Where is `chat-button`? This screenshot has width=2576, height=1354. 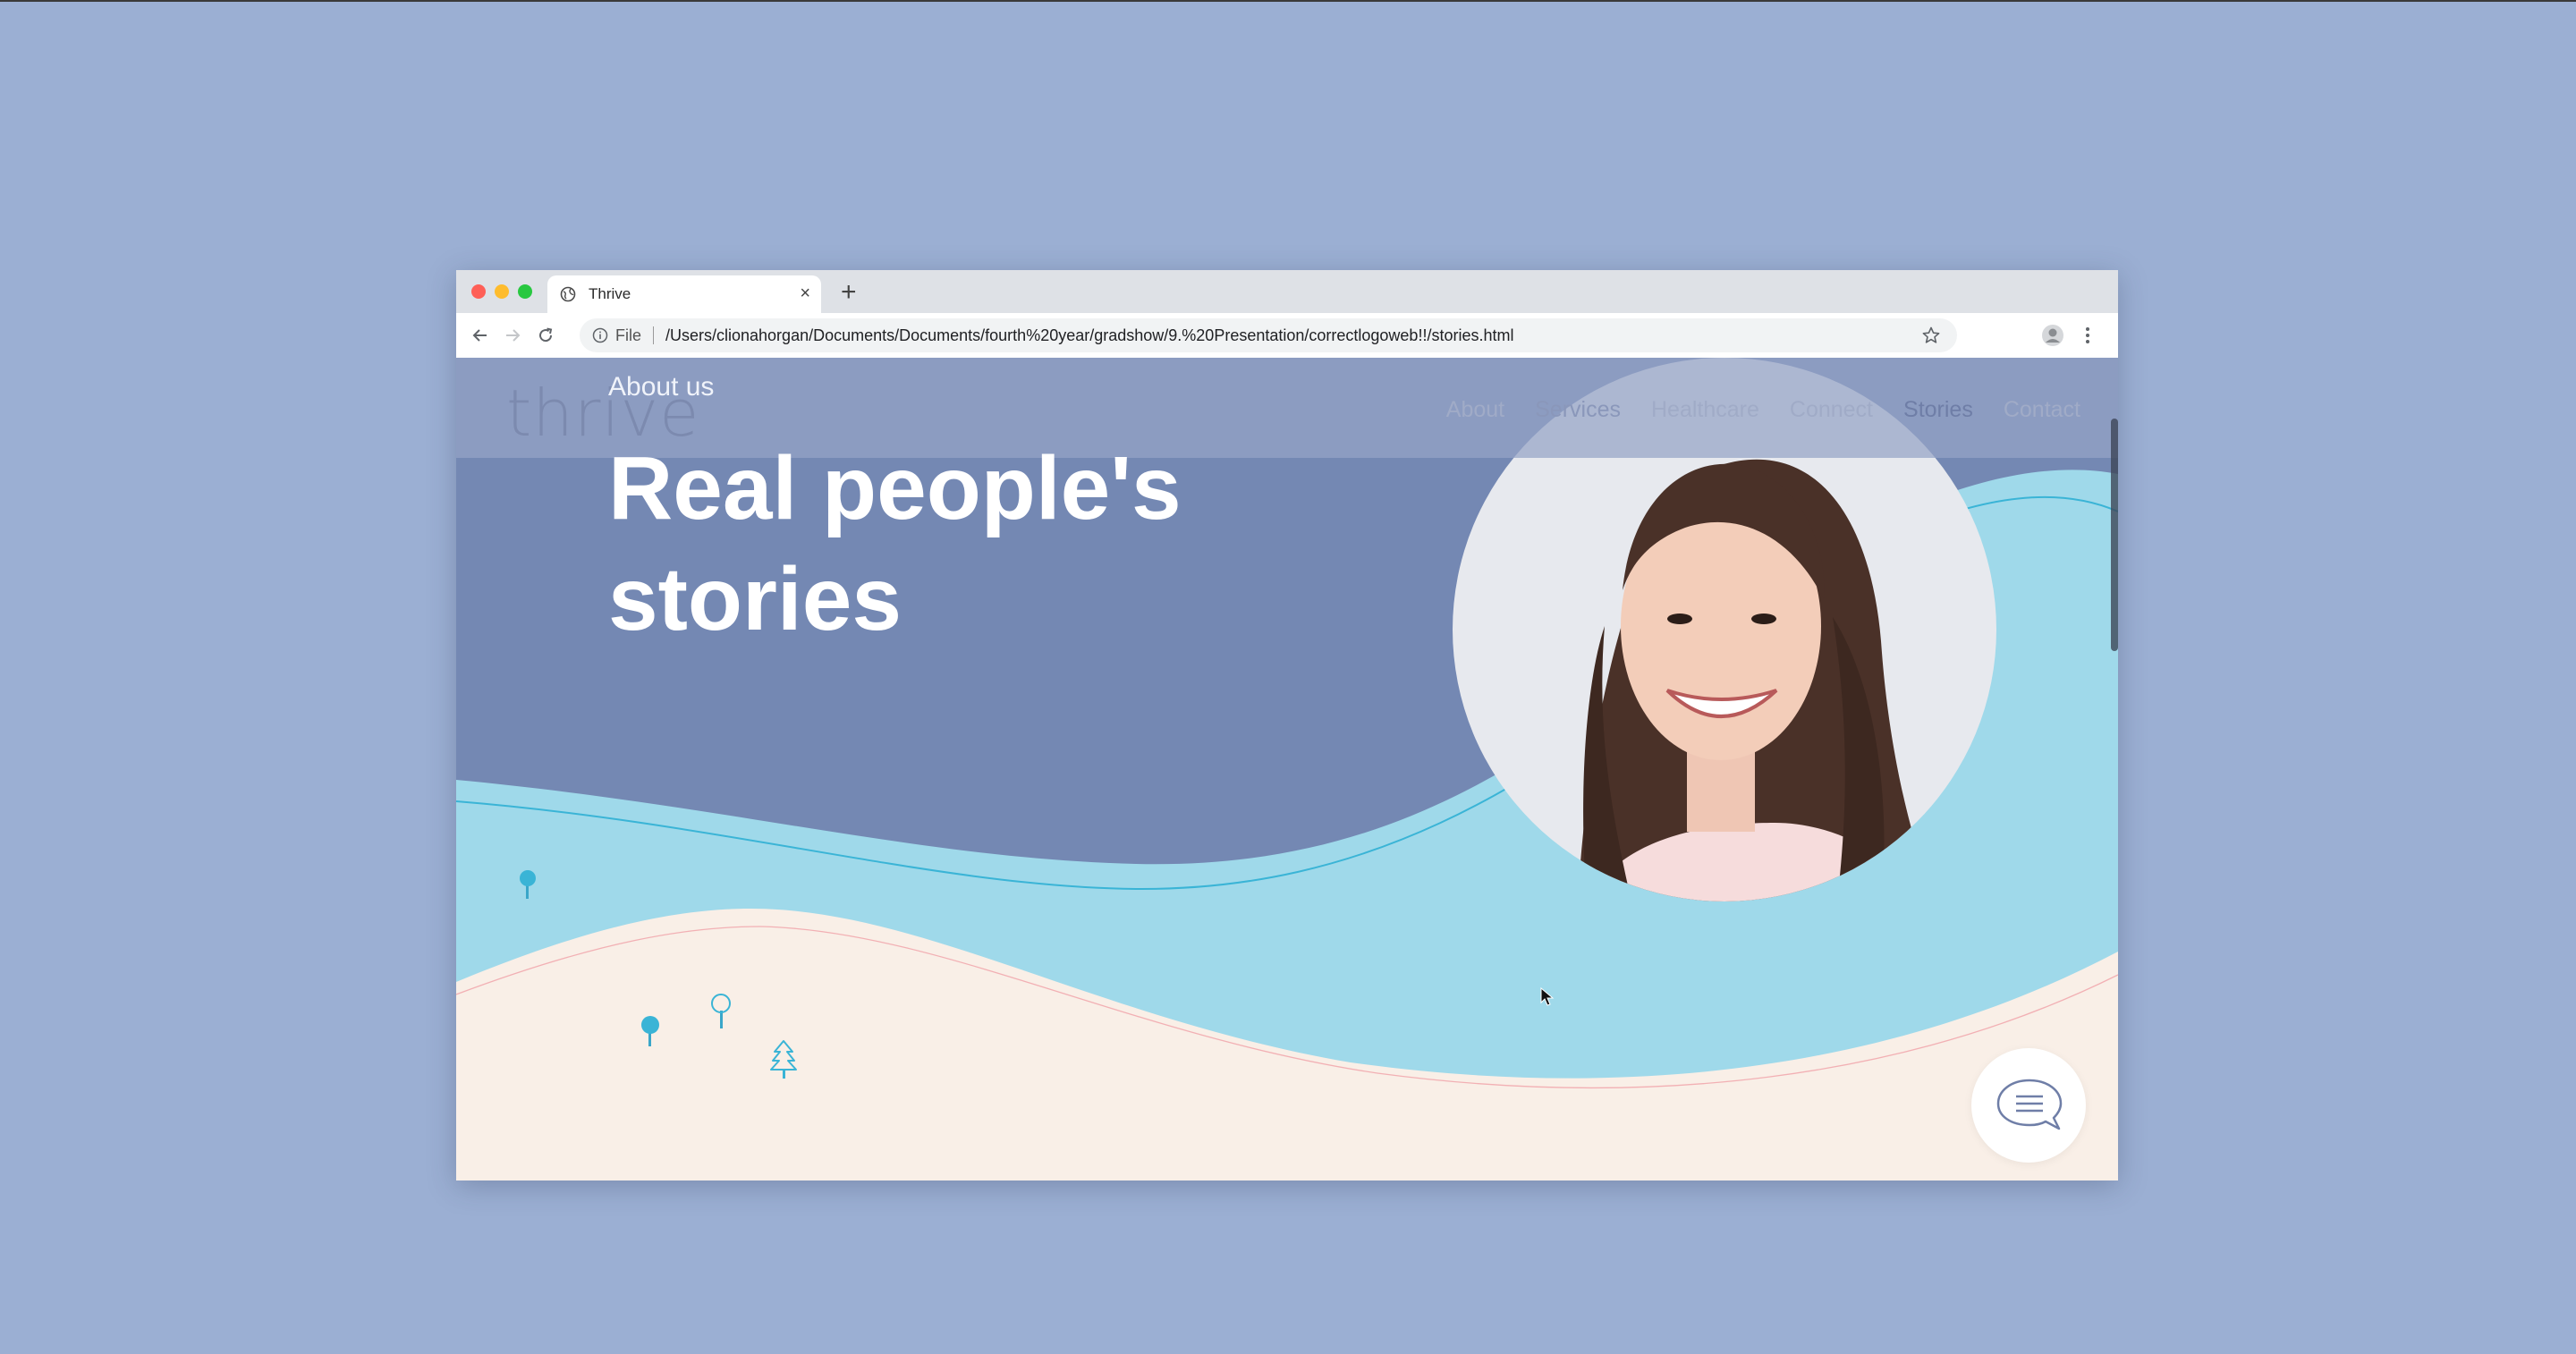
chat-button is located at coordinates (2028, 1105).